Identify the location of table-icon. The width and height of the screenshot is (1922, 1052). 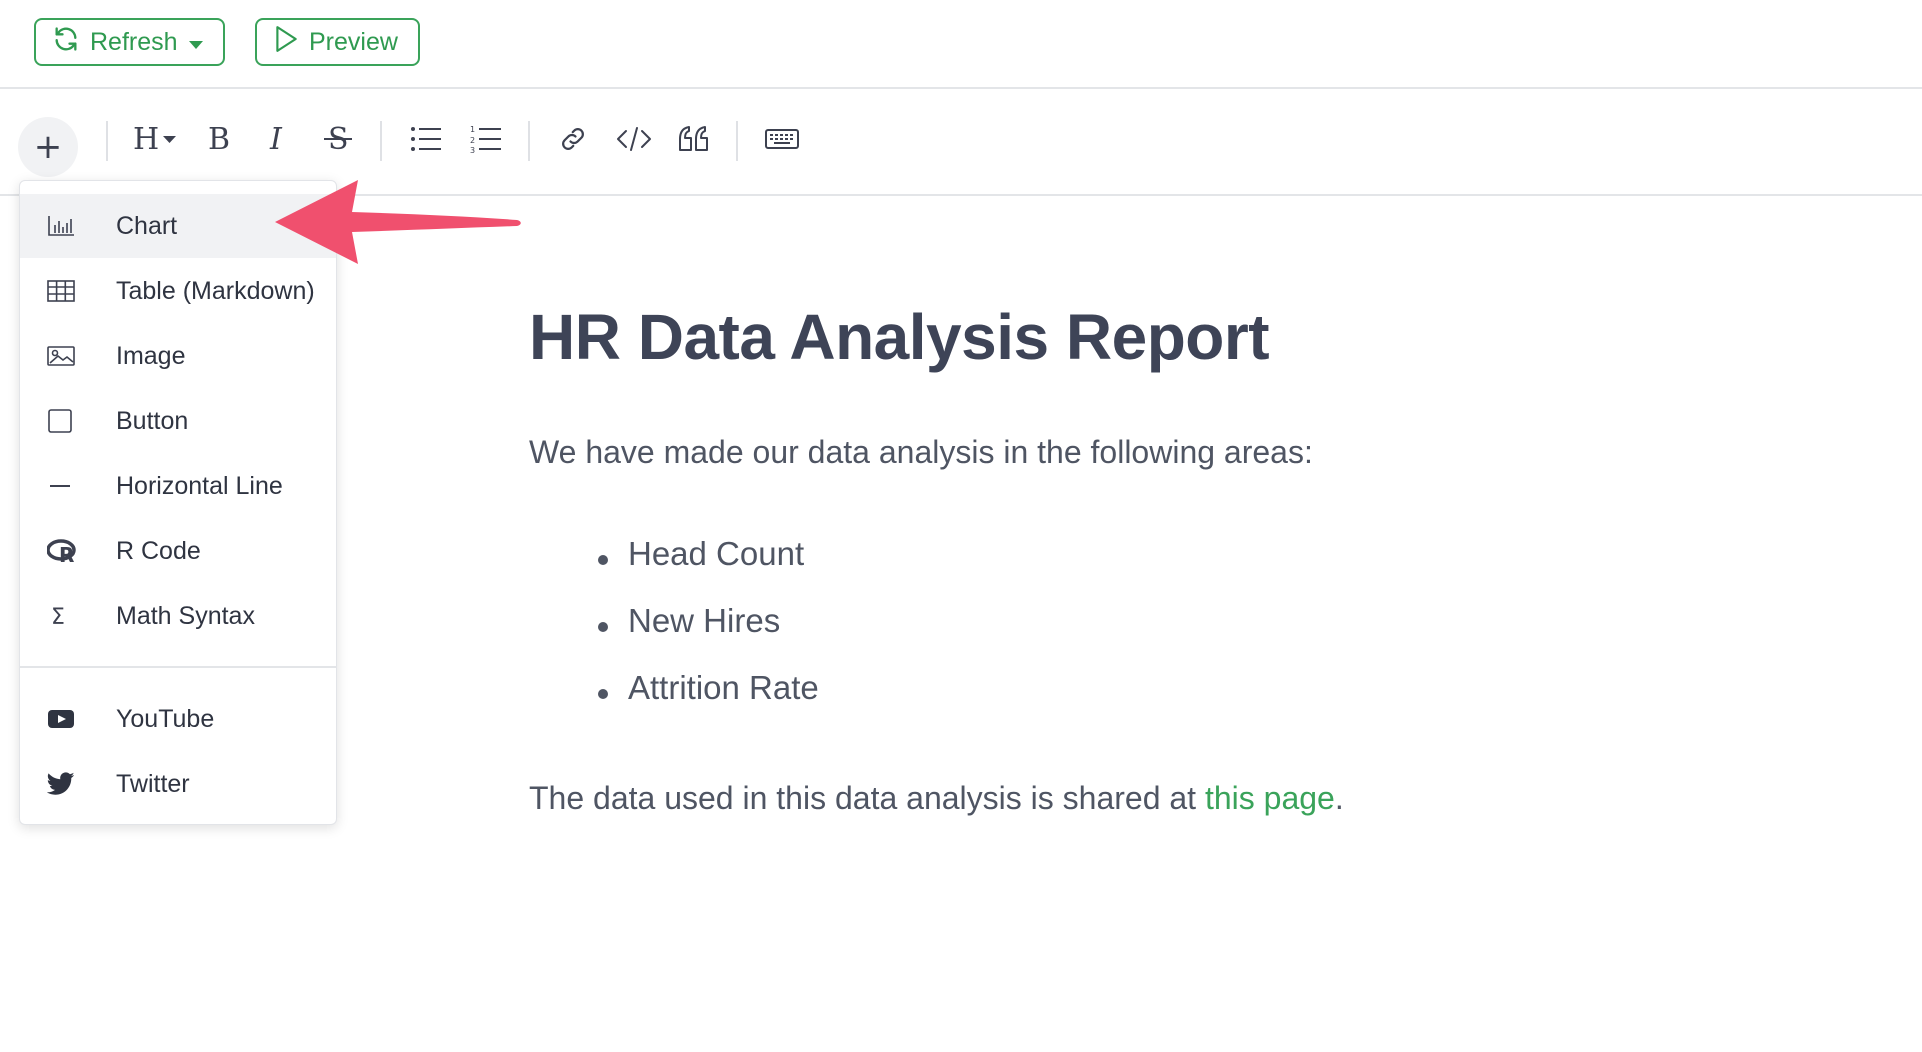
(68, 291).